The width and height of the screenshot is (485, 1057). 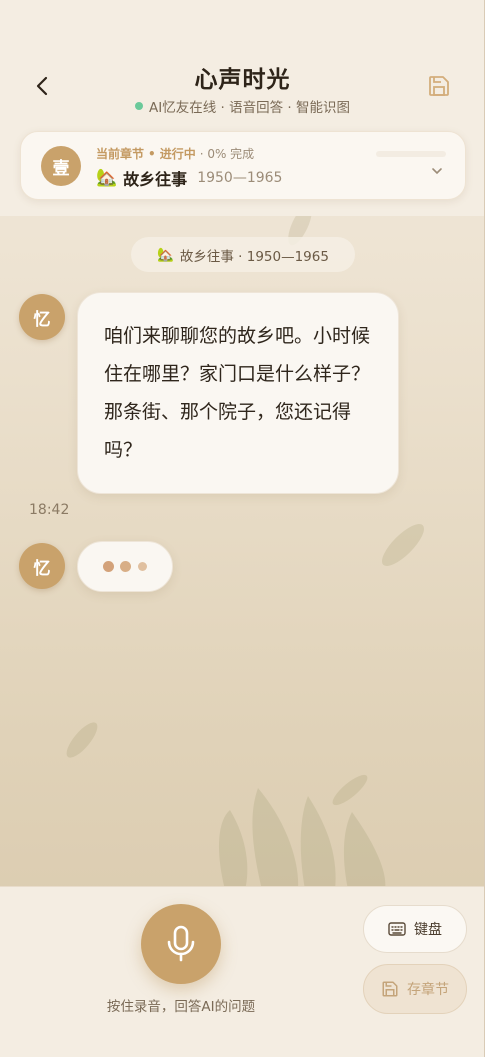 I want to click on chapter-name: 故乡往事, so click(x=155, y=179).